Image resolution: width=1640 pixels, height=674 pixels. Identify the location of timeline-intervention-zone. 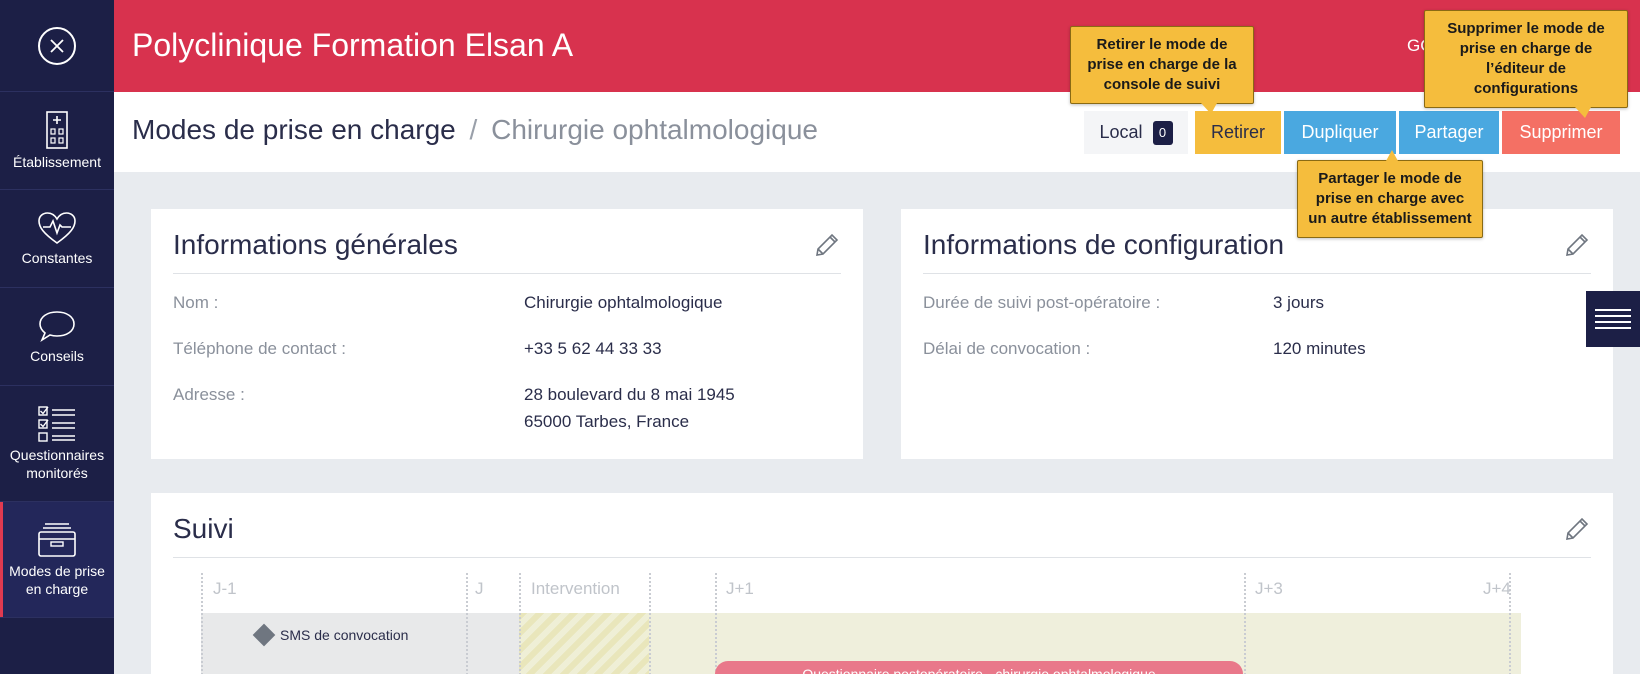
(584, 643).